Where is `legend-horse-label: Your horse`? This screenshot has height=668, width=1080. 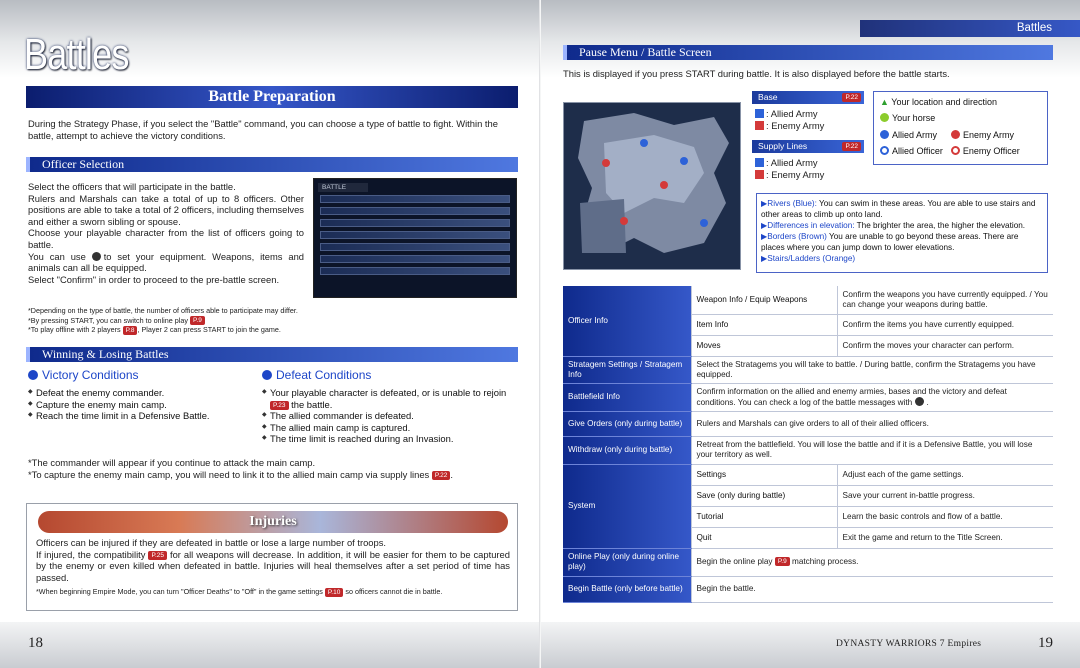 legend-horse-label: Your horse is located at coordinates (914, 118).